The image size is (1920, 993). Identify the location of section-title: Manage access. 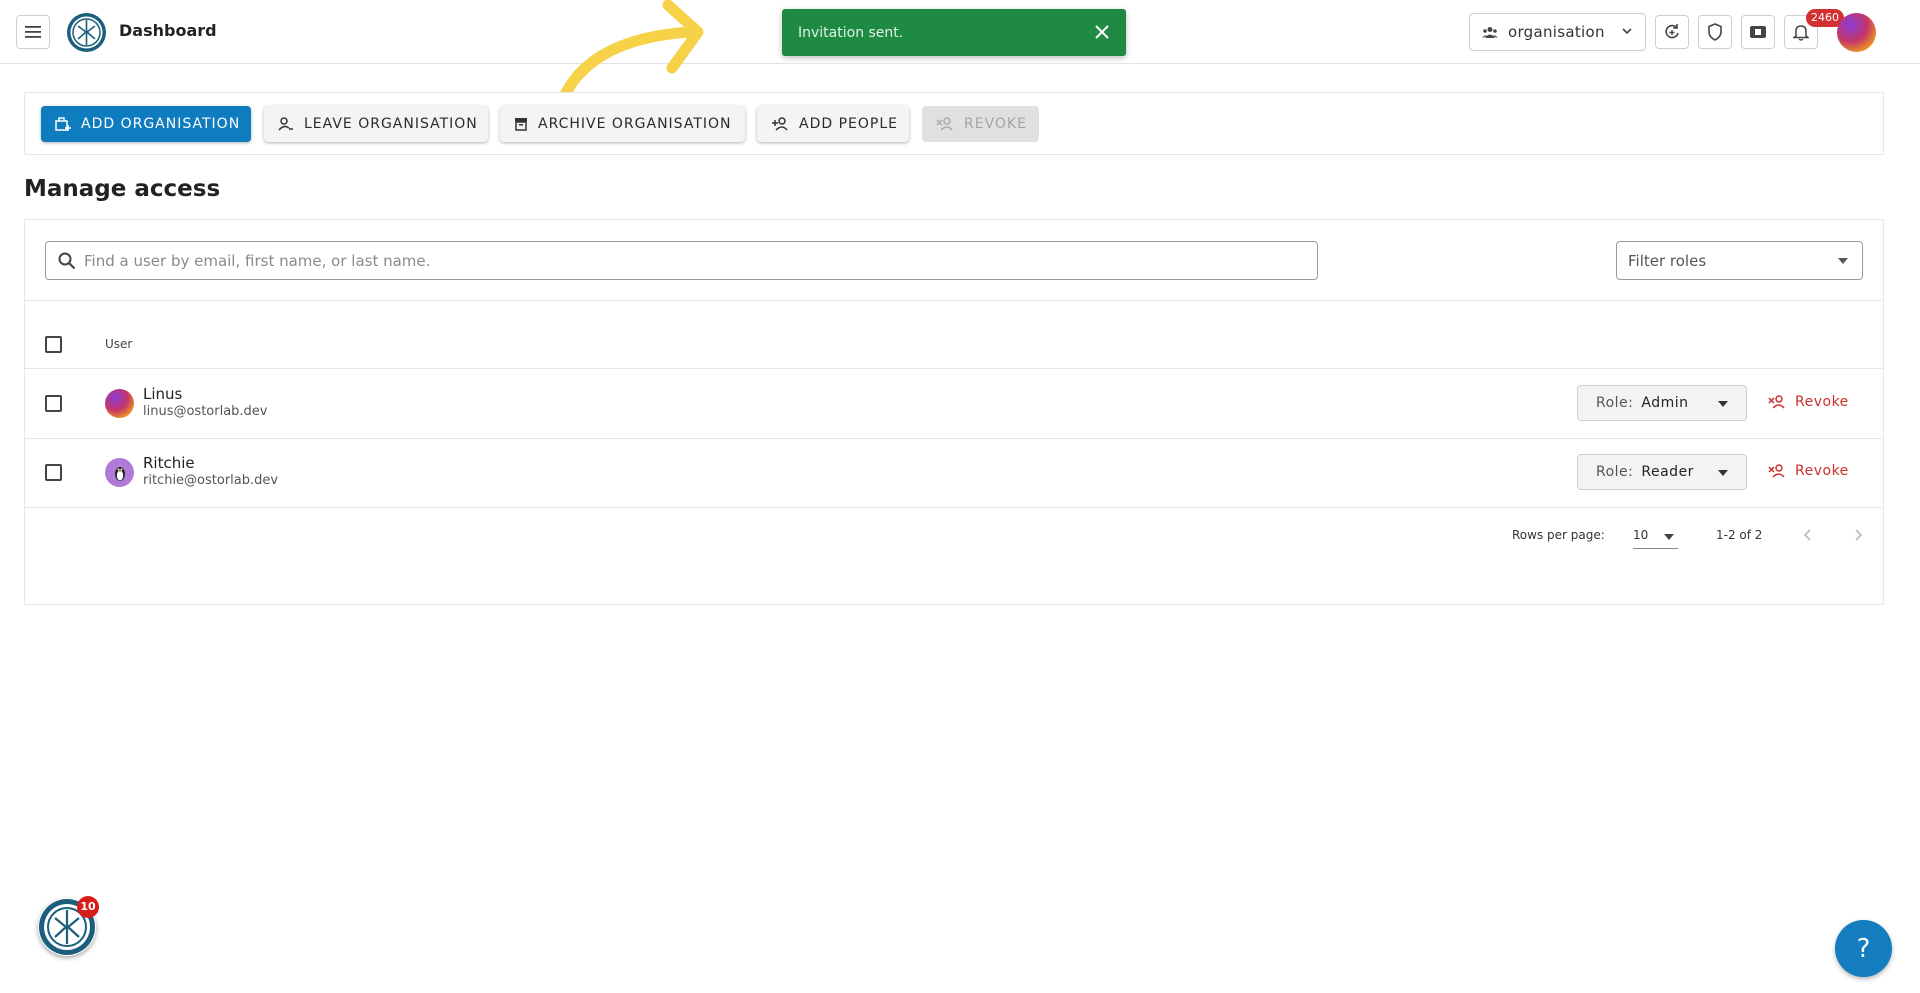
(122, 189).